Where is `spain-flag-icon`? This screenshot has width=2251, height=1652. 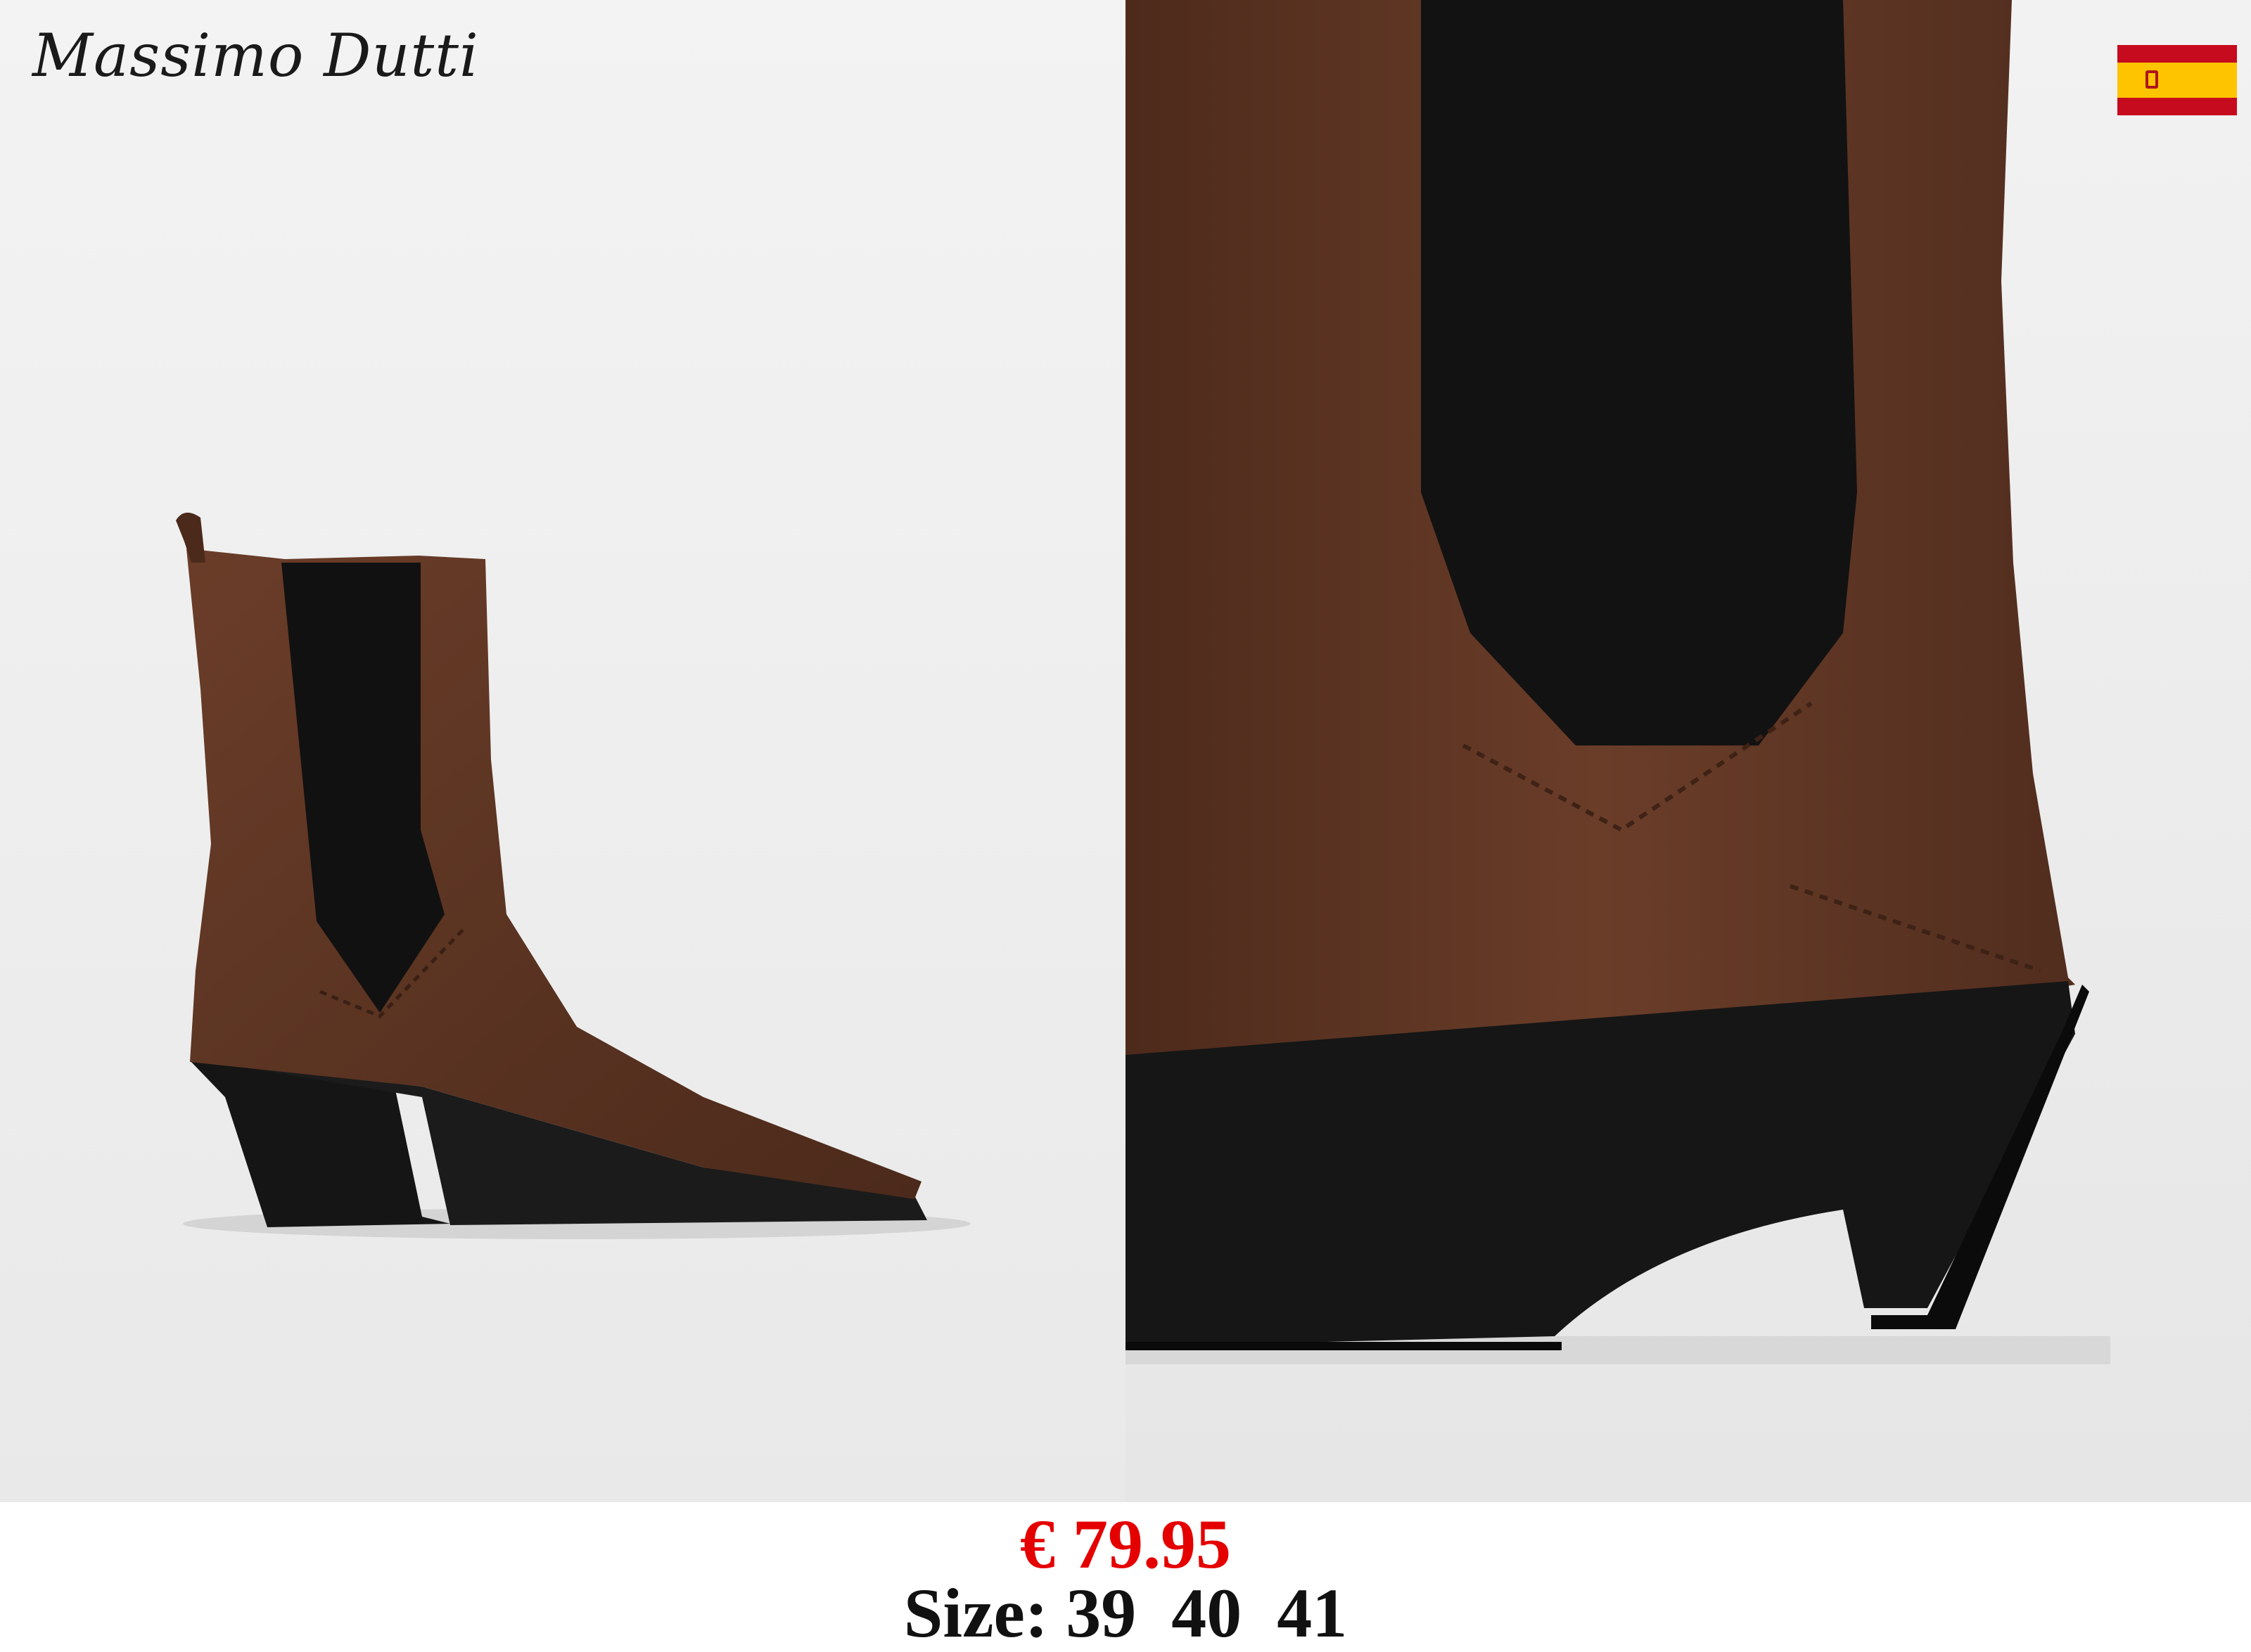 spain-flag-icon is located at coordinates (2177, 80).